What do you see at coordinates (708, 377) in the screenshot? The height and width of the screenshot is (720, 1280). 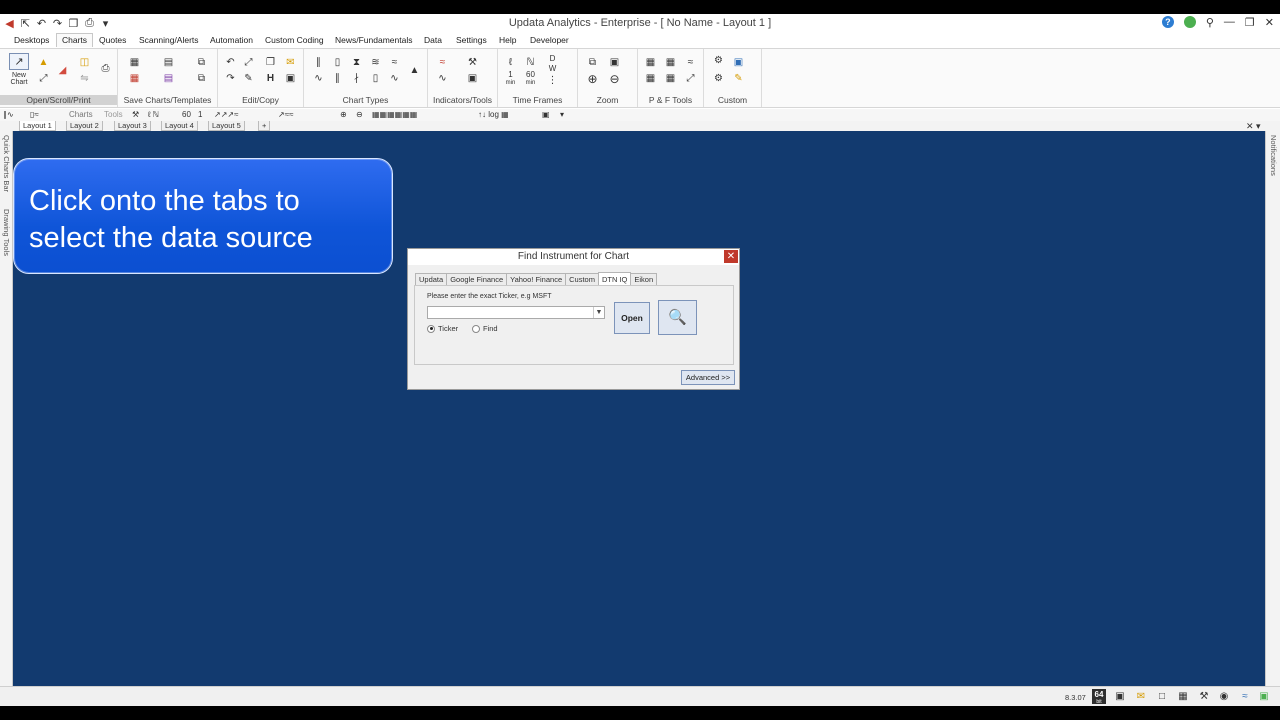 I see `advanced-button: Advanced >>` at bounding box center [708, 377].